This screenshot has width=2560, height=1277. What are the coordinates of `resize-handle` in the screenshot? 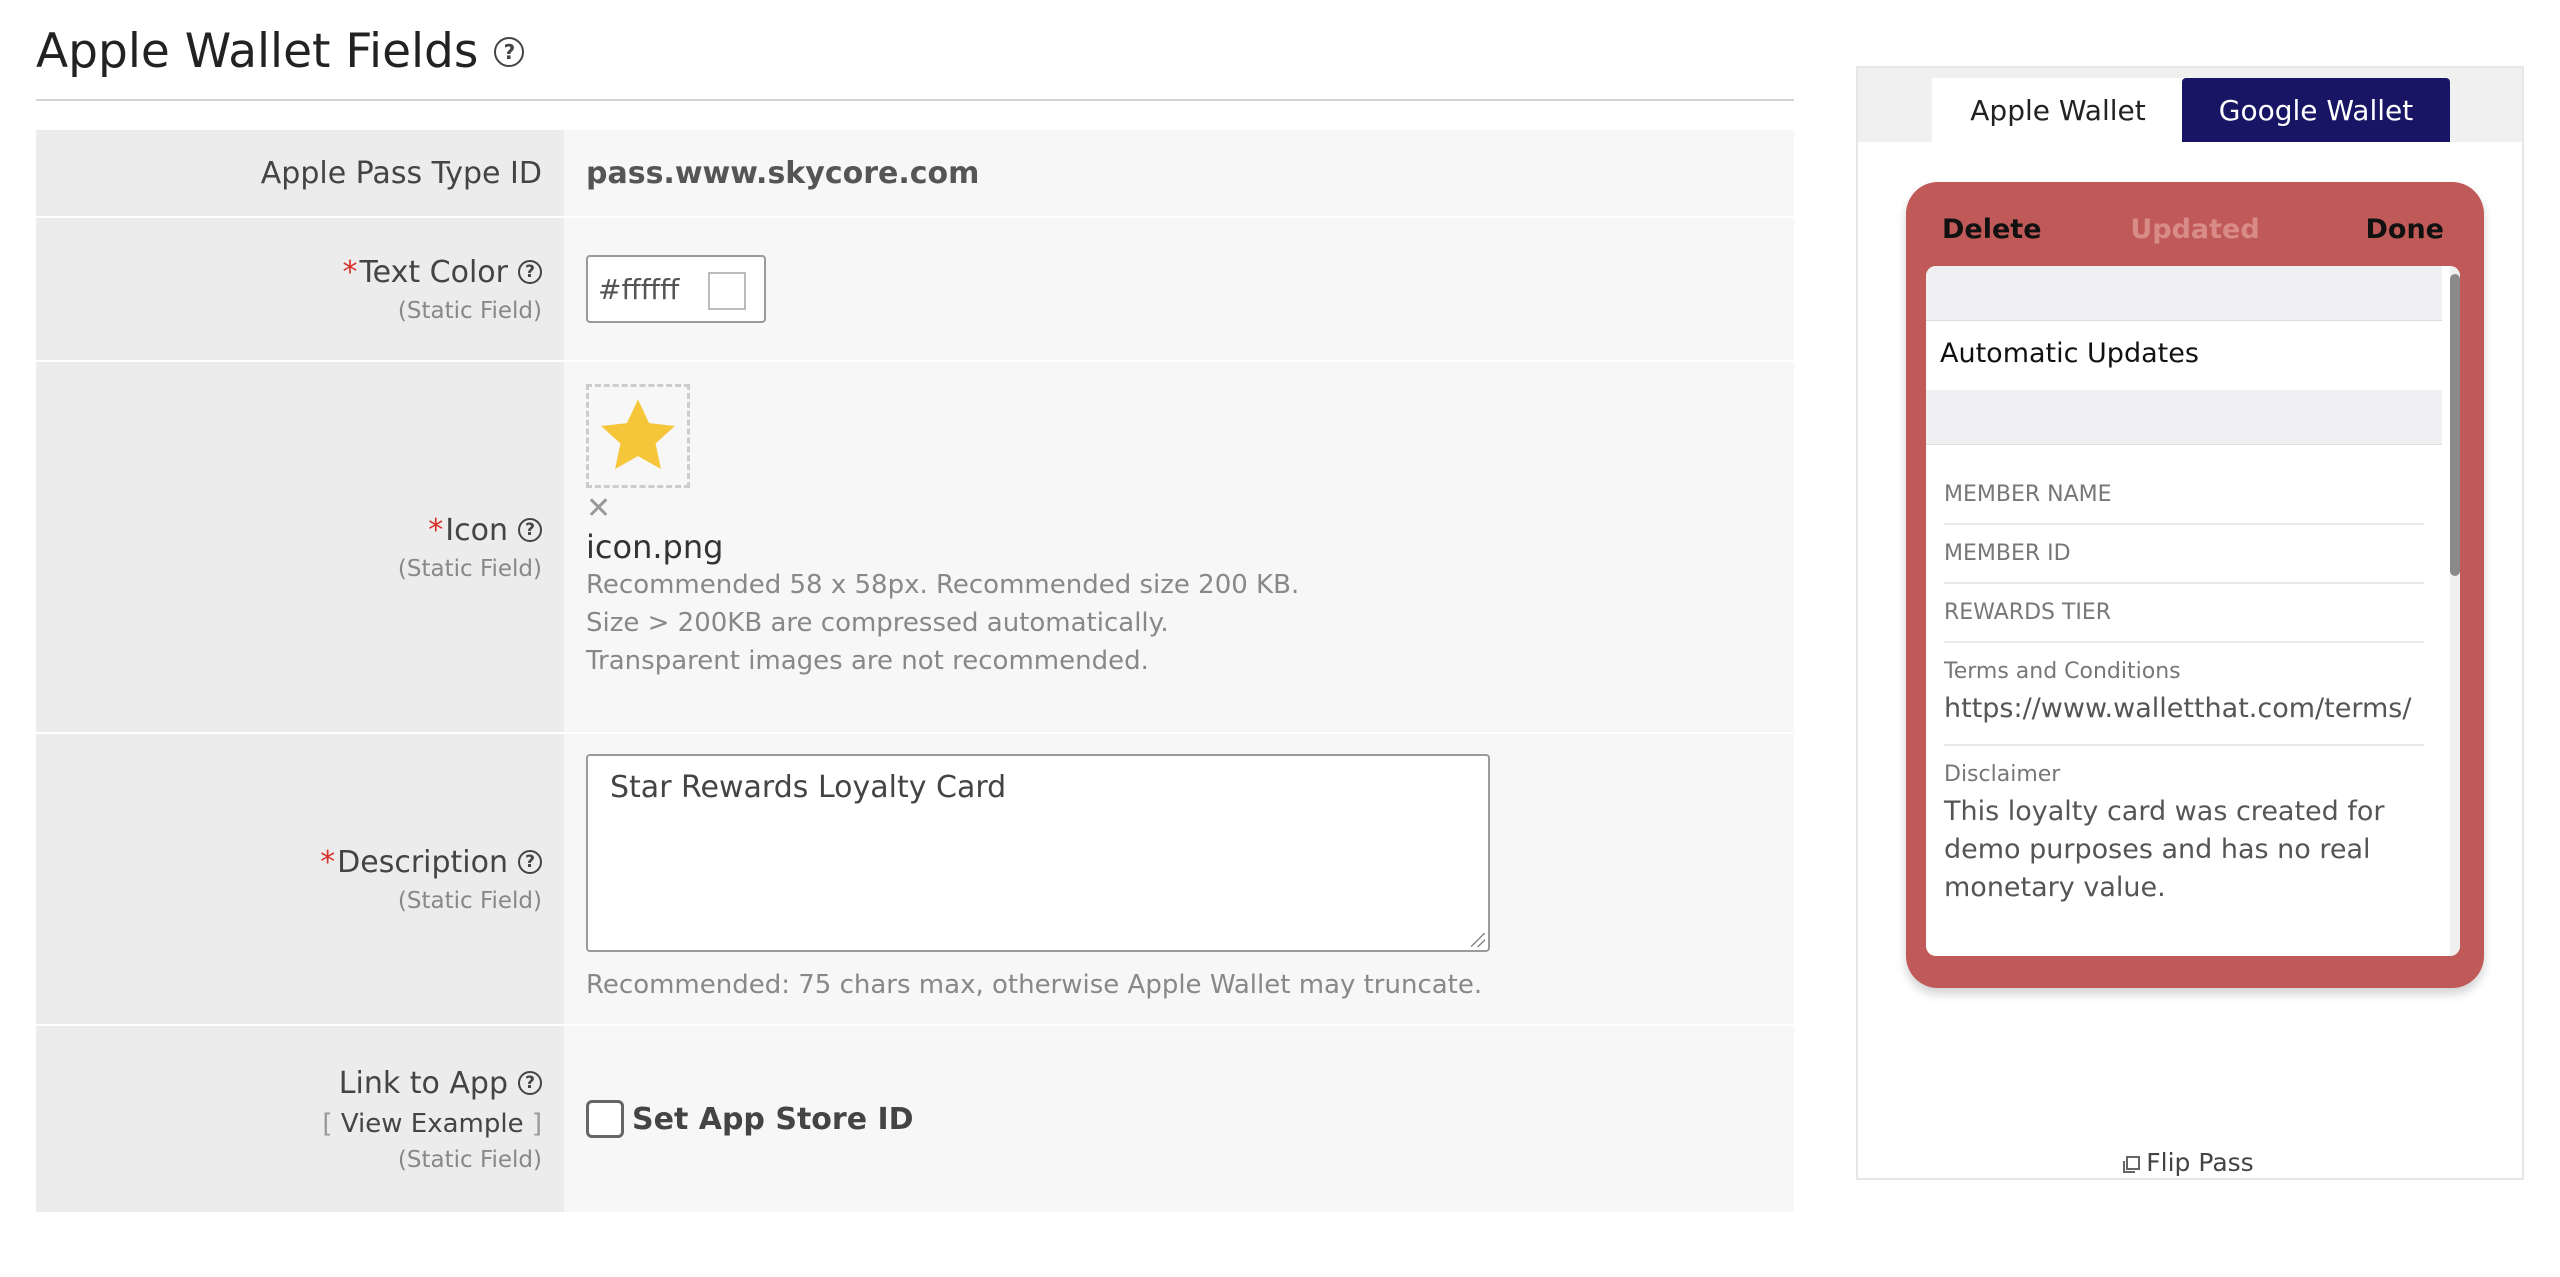 It's located at (1478, 940).